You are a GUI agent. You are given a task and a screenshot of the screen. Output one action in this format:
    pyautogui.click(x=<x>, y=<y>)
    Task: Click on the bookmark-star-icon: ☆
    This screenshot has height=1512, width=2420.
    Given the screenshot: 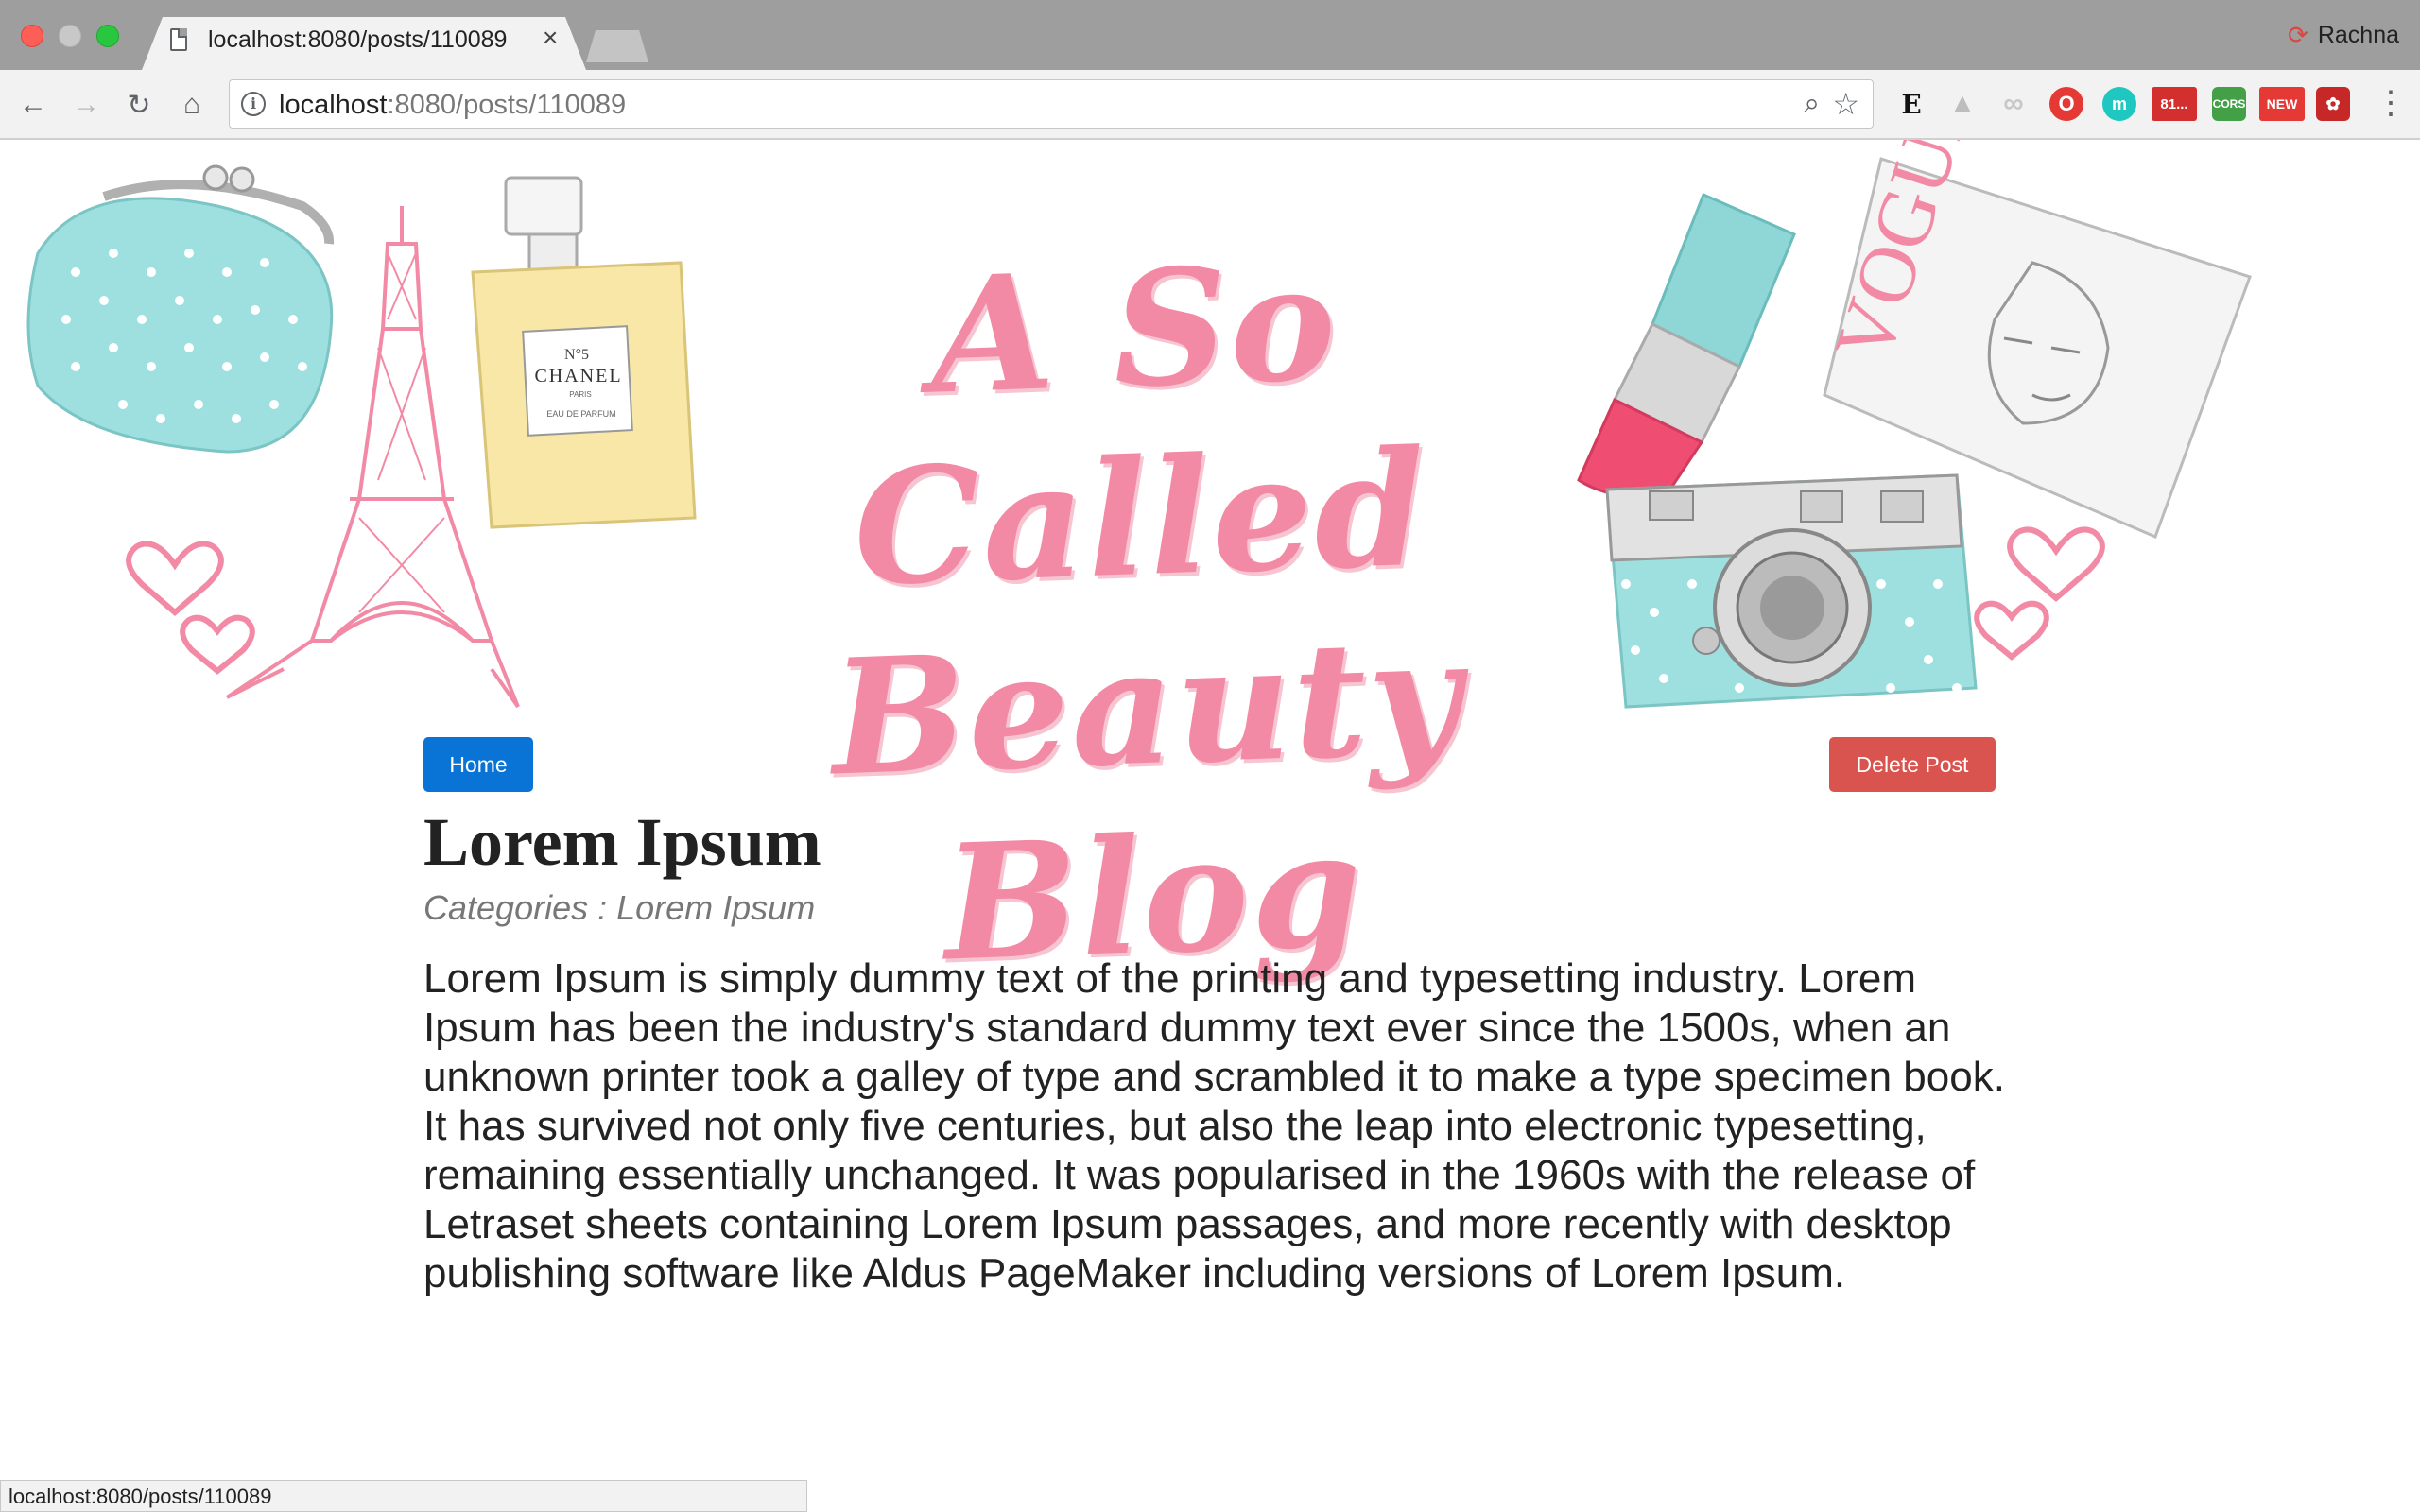 What is the action you would take?
    pyautogui.click(x=1845, y=104)
    